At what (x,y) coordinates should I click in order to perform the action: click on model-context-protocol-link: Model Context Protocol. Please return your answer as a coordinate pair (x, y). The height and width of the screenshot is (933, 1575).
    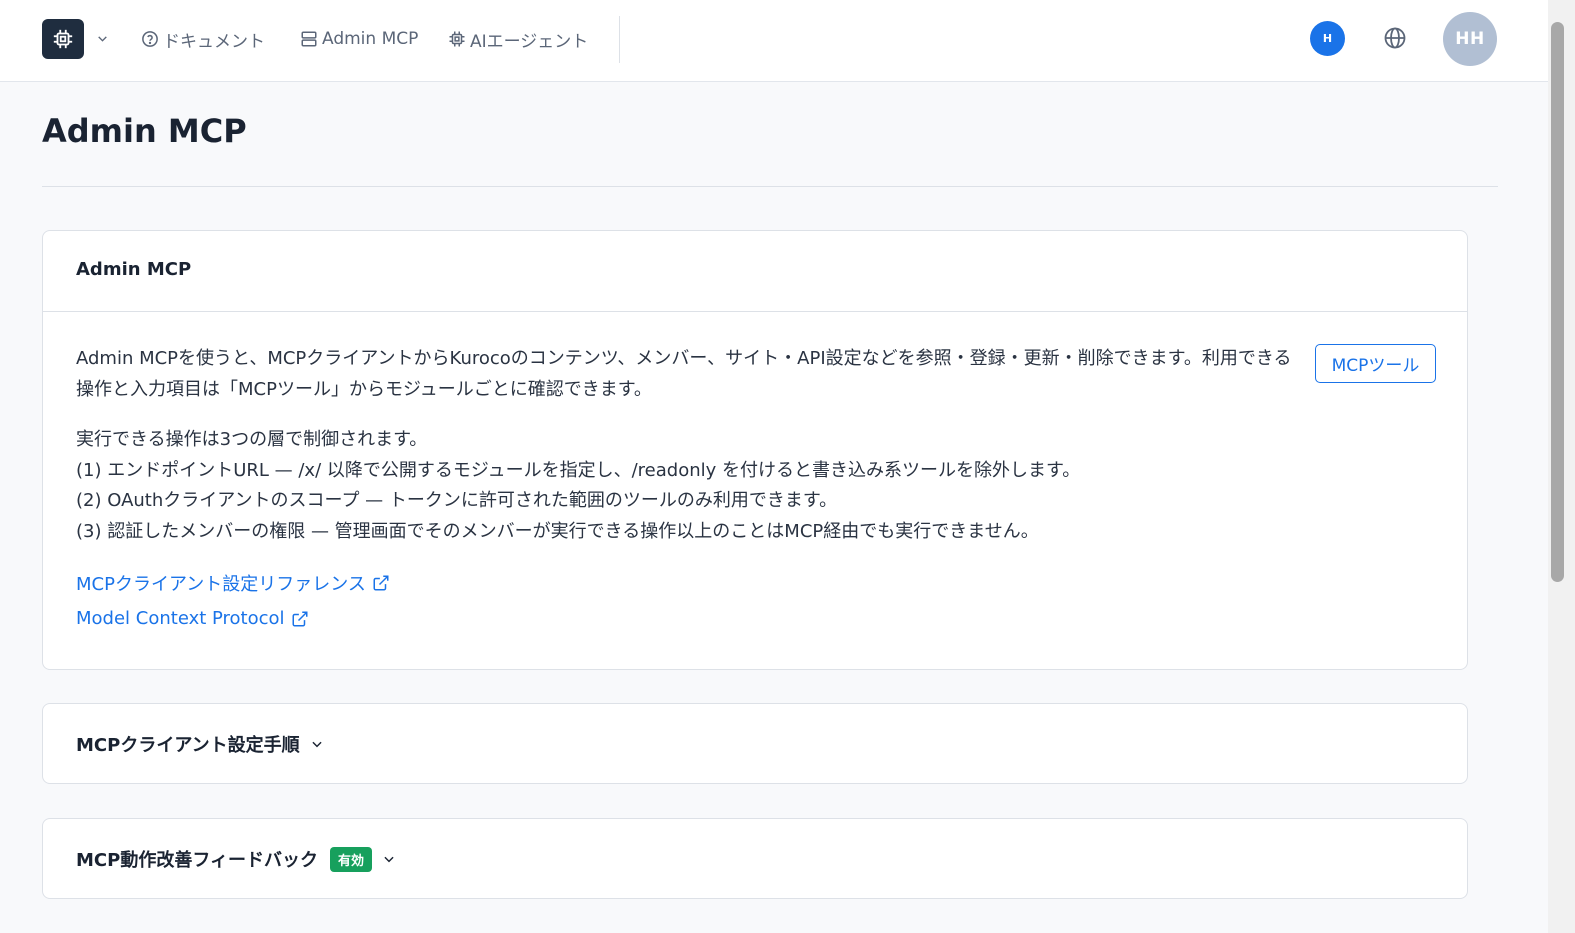
    Looking at the image, I should click on (192, 618).